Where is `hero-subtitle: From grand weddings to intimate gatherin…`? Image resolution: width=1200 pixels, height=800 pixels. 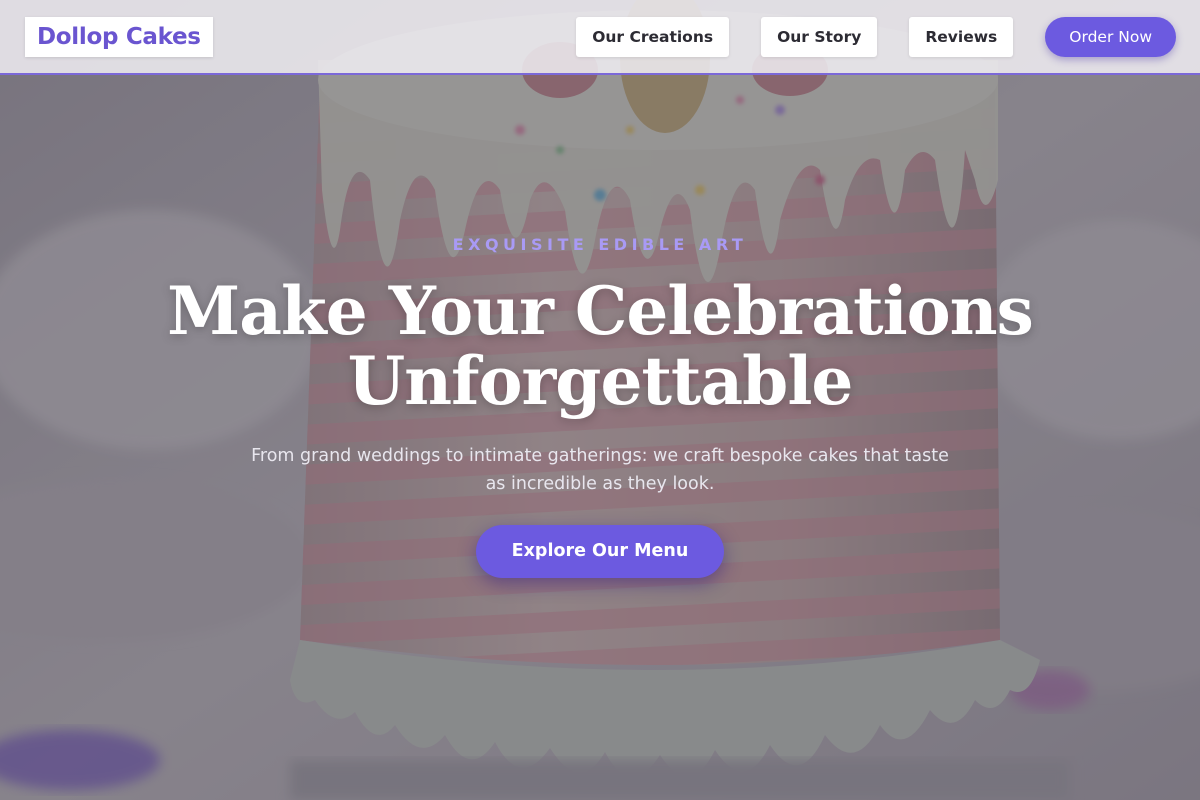 hero-subtitle: From grand weddings to intimate gatherin… is located at coordinates (600, 470).